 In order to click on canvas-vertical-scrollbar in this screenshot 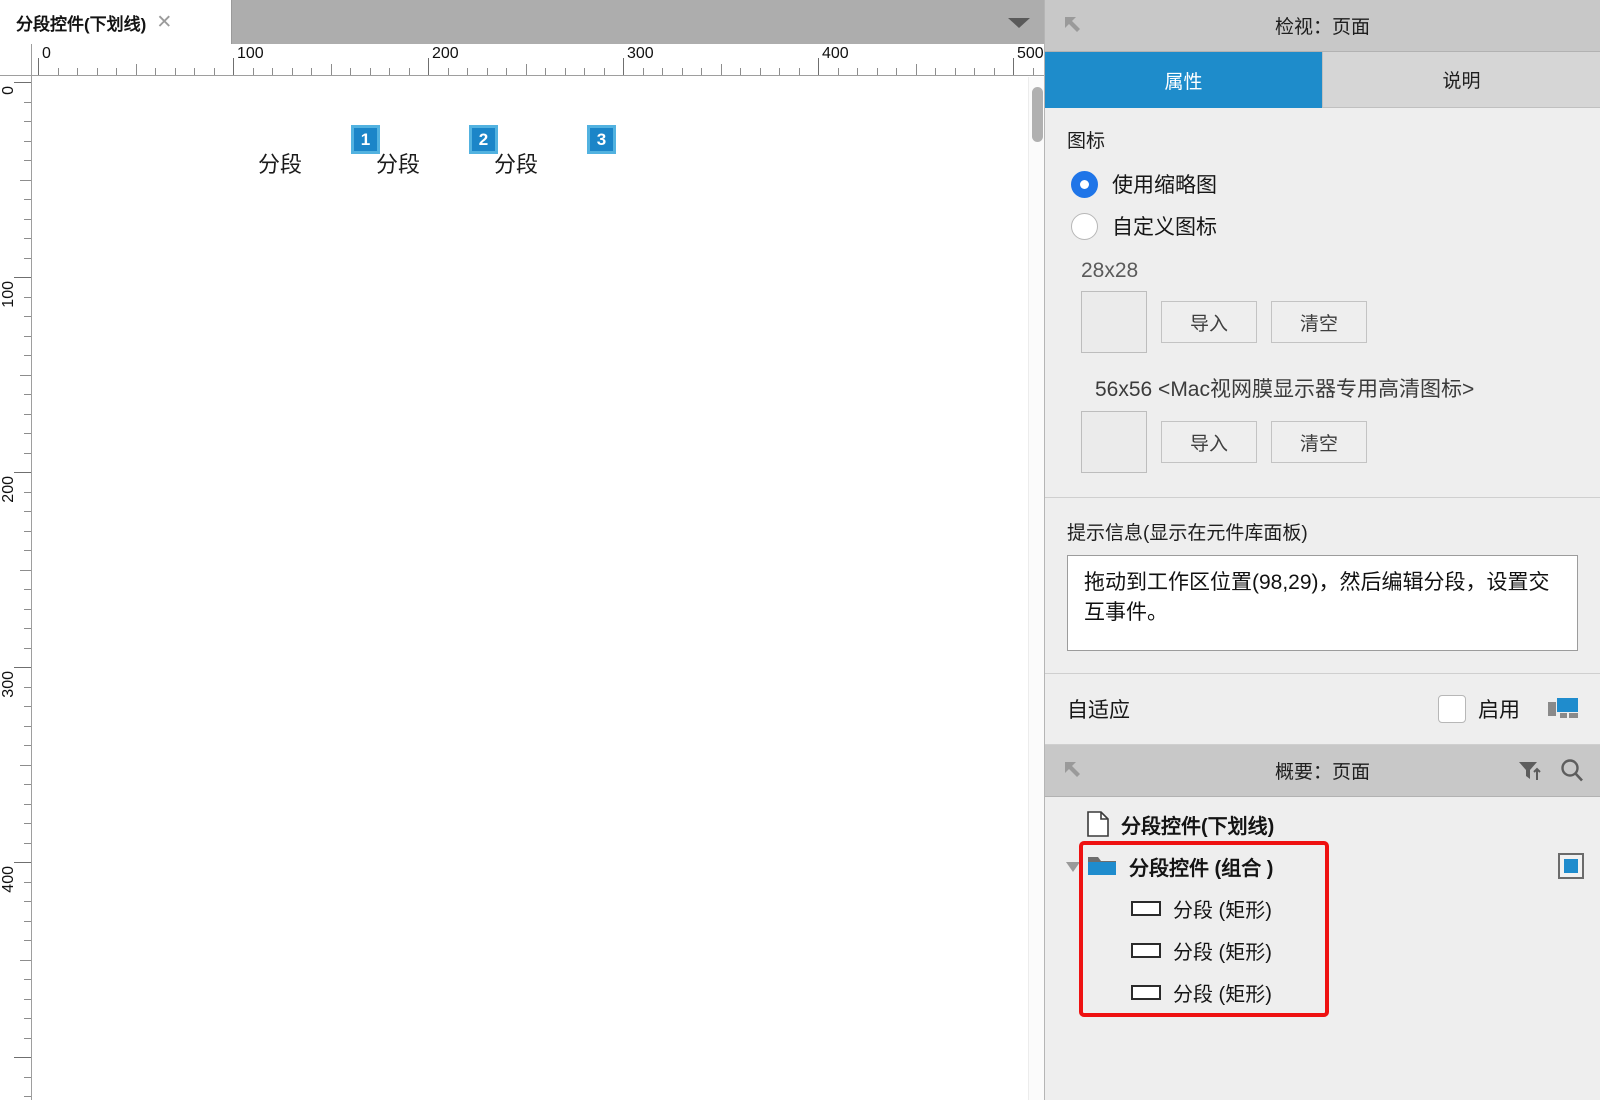, I will do `click(1036, 588)`.